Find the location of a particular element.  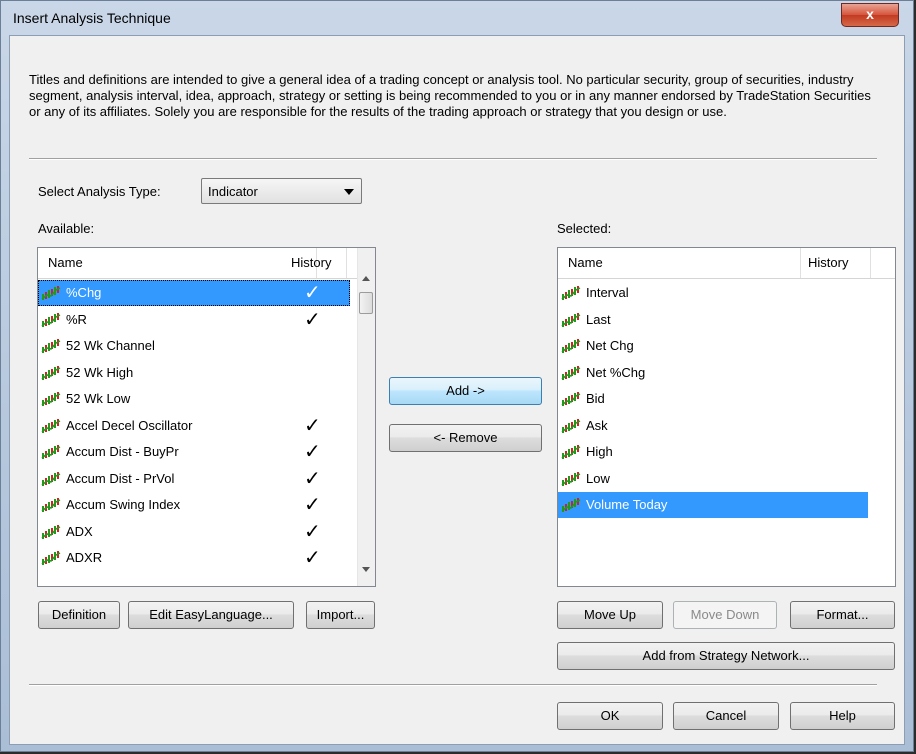

available-col-history: History is located at coordinates (311, 262).